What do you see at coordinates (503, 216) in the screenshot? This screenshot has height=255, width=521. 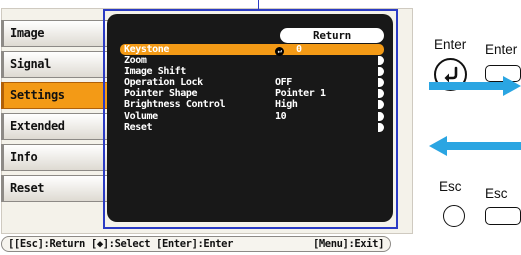 I see `esc-panel-button-icon` at bounding box center [503, 216].